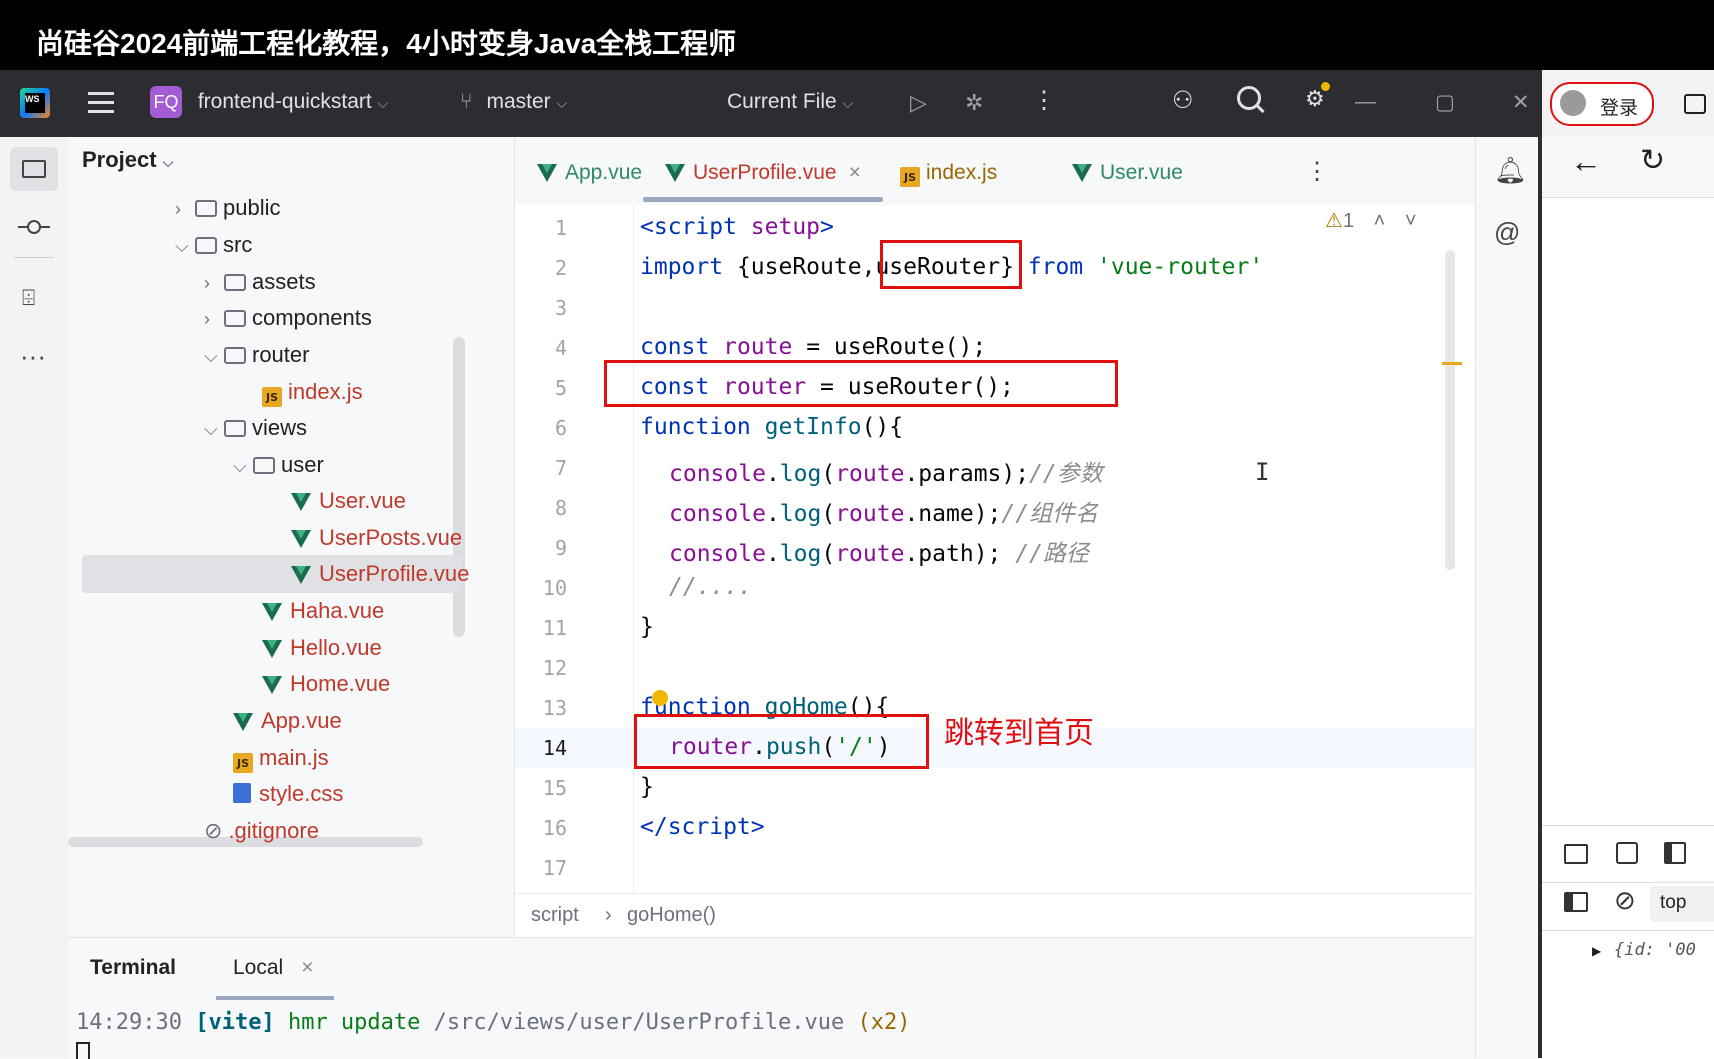  What do you see at coordinates (326, 684) in the screenshot?
I see `tree-item-home-vue: Home.vue` at bounding box center [326, 684].